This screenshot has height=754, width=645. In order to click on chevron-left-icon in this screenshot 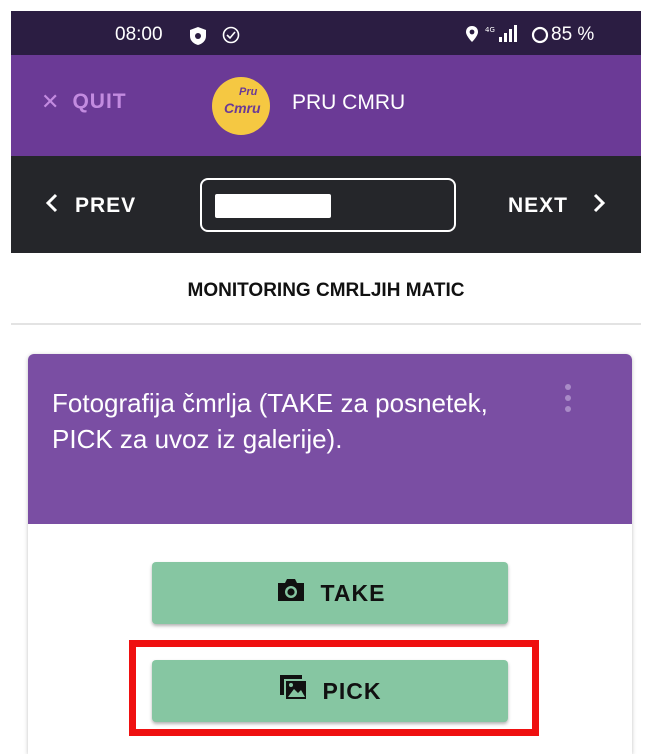, I will do `click(52, 206)`.